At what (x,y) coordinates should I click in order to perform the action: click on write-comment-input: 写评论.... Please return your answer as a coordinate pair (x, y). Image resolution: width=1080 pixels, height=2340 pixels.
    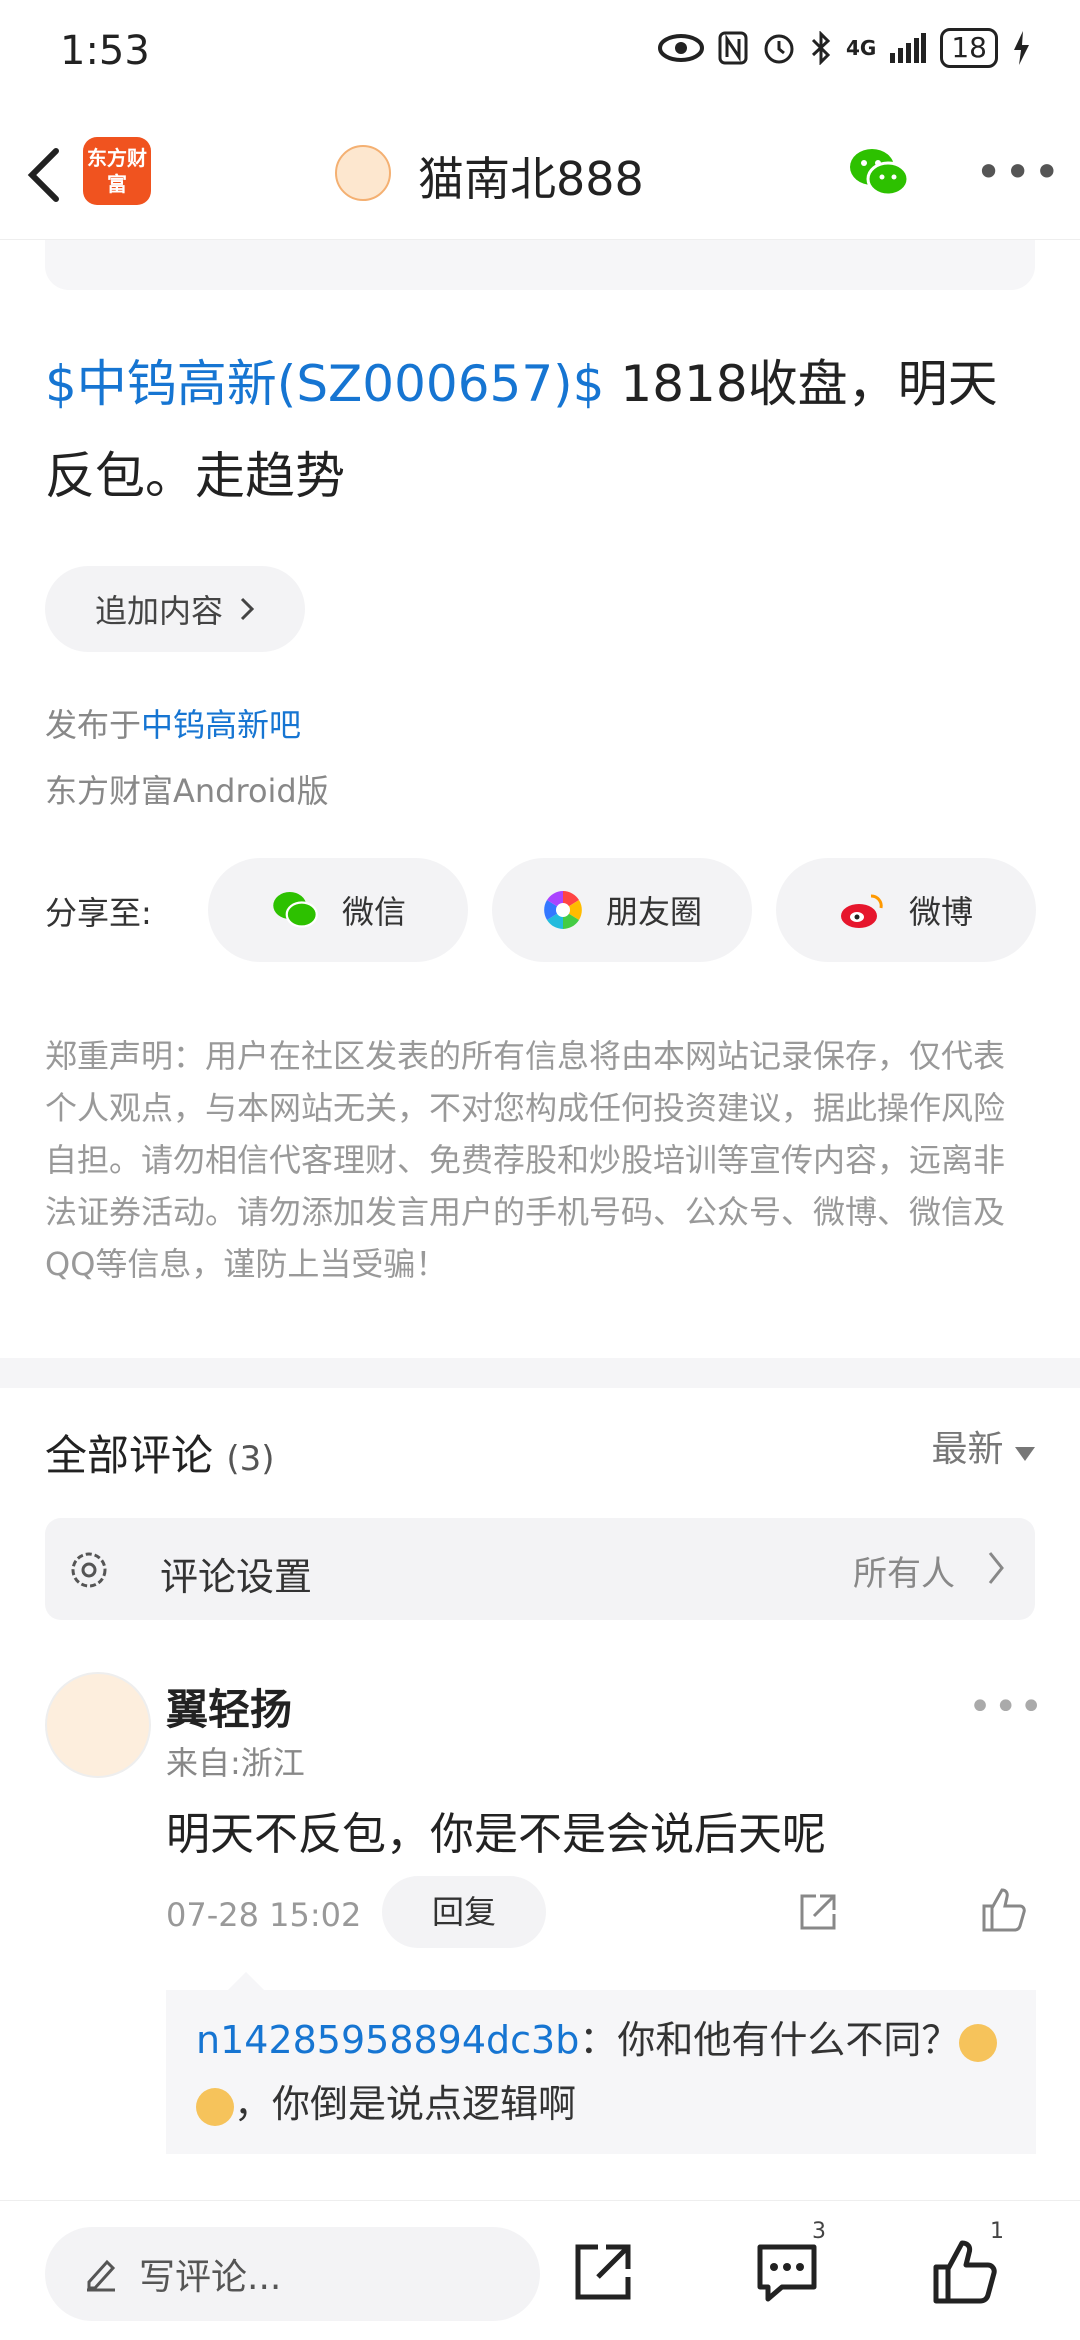
    Looking at the image, I should click on (292, 2274).